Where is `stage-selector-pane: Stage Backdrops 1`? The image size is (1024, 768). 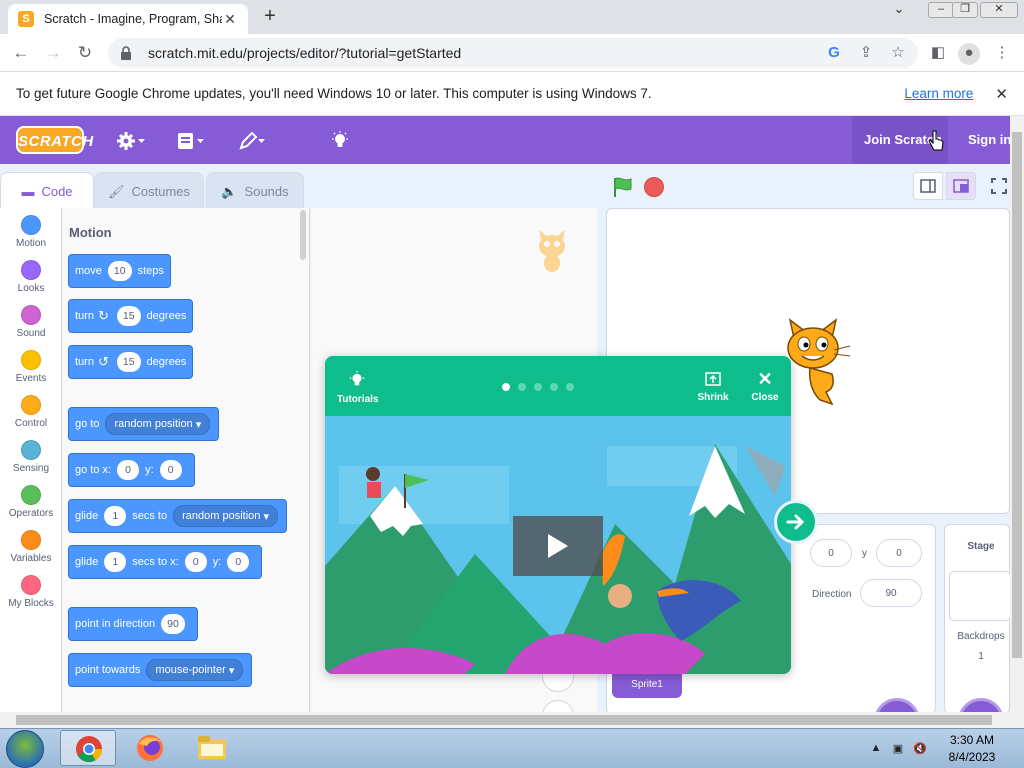
stage-selector-pane: Stage Backdrops 1 is located at coordinates (977, 619).